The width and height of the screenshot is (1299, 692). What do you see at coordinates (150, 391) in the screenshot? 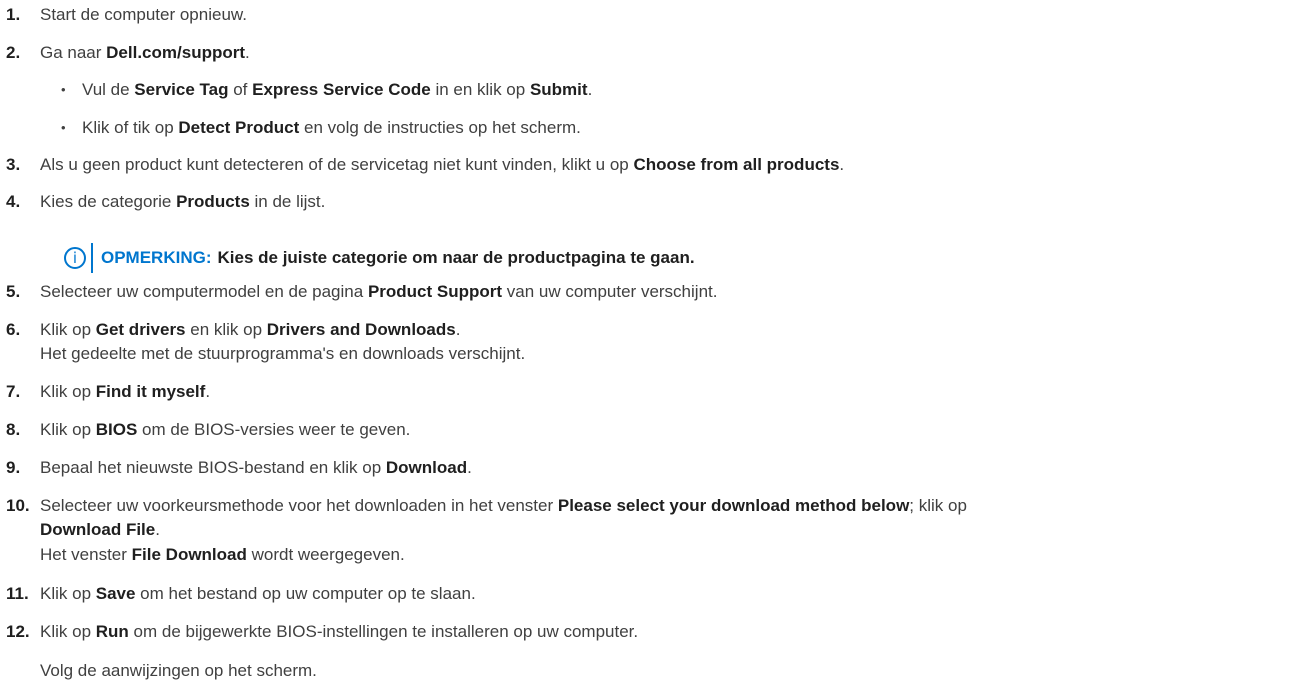
I see `bold-term: Find it myself` at bounding box center [150, 391].